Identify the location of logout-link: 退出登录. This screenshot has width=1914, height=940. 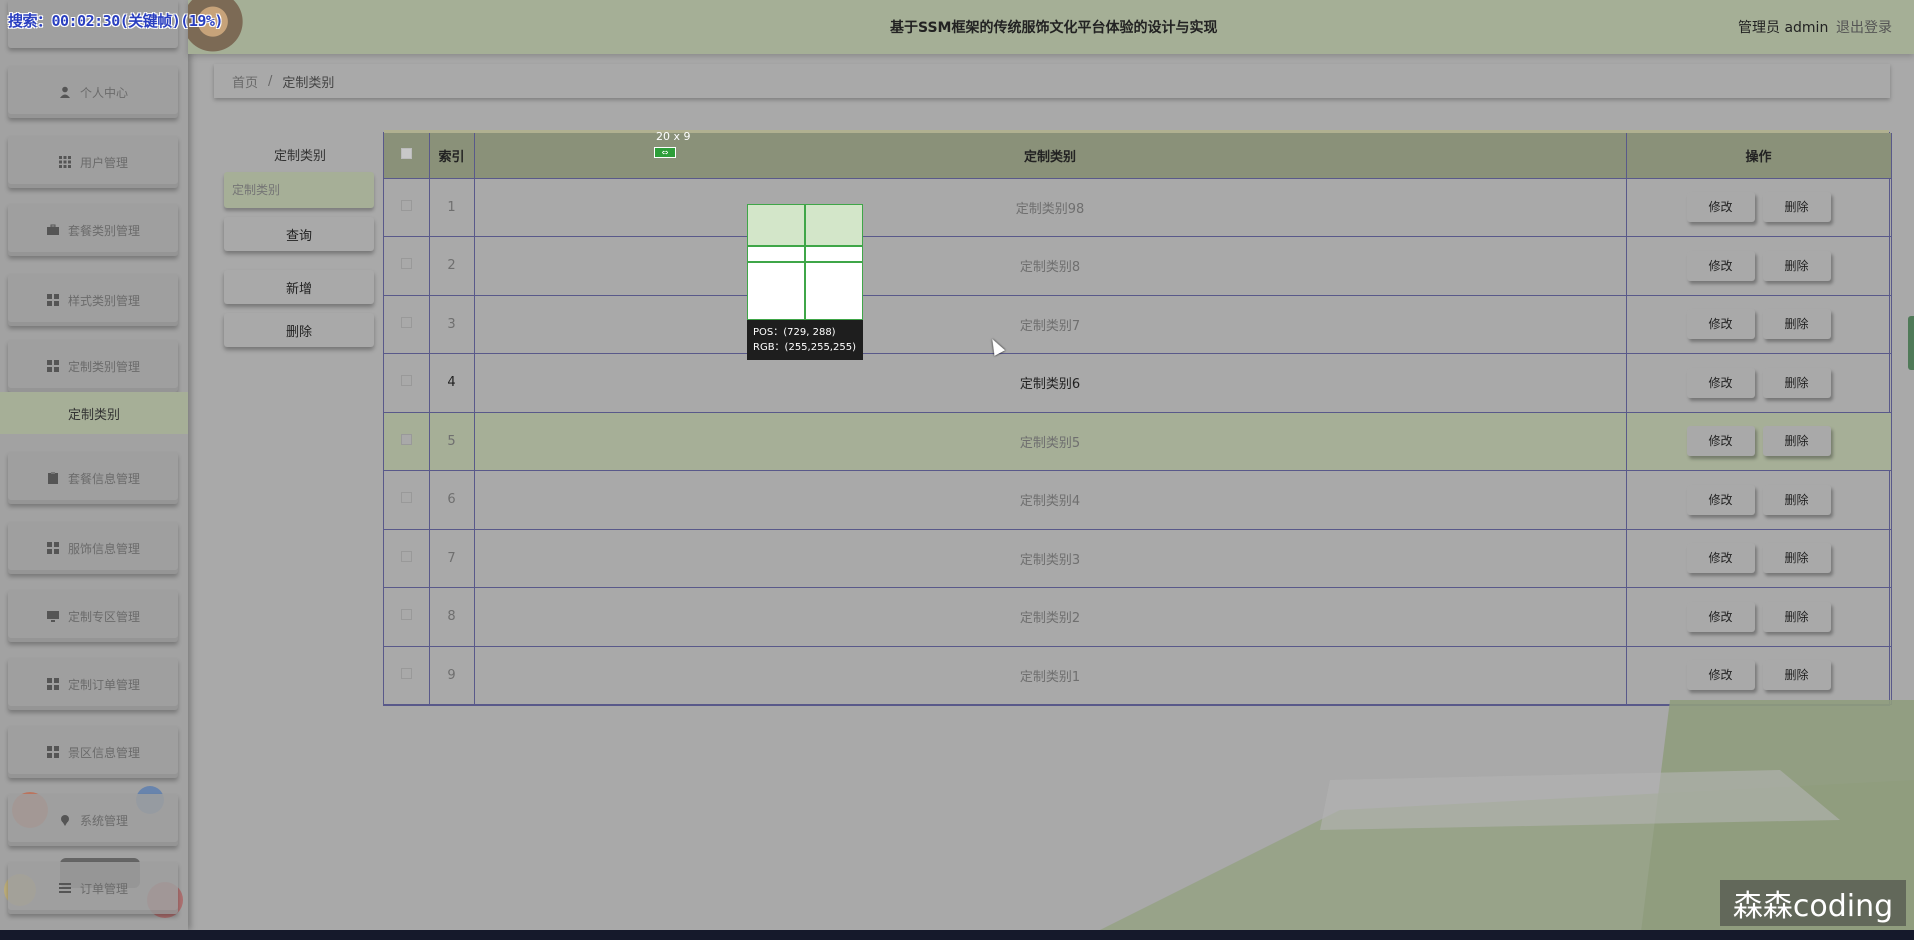
(1864, 27).